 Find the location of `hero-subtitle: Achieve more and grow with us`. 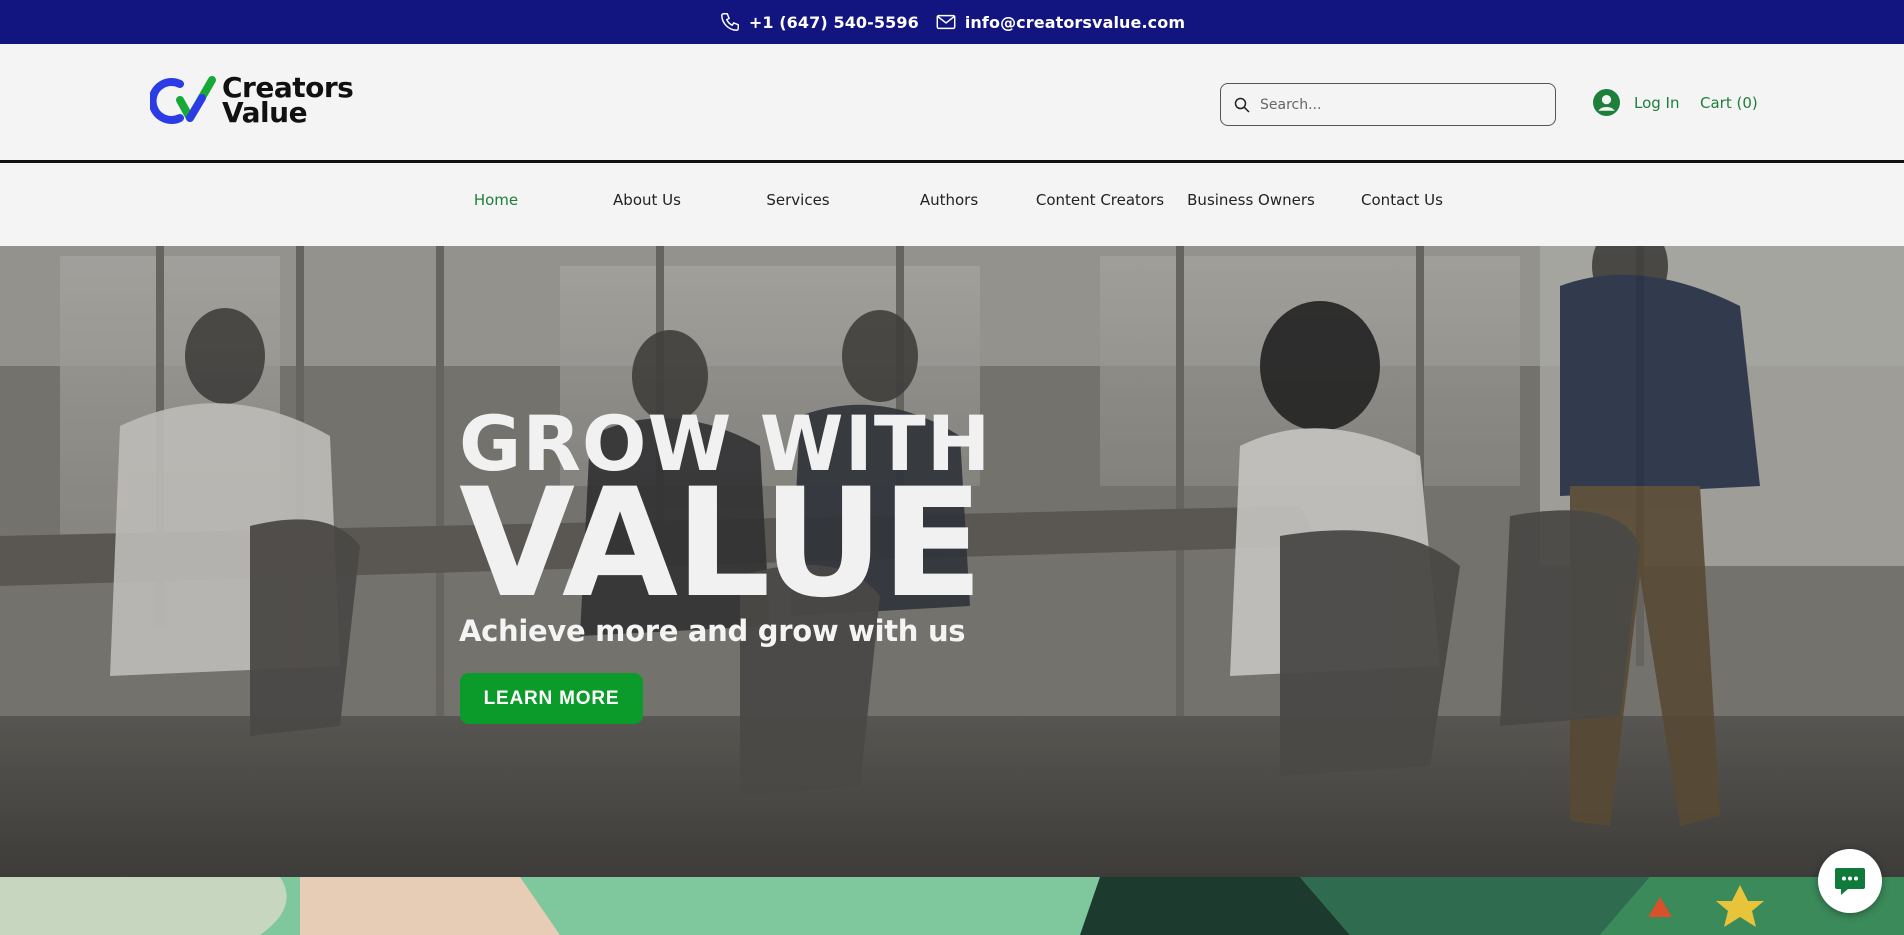

hero-subtitle: Achieve more and grow with us is located at coordinates (712, 631).